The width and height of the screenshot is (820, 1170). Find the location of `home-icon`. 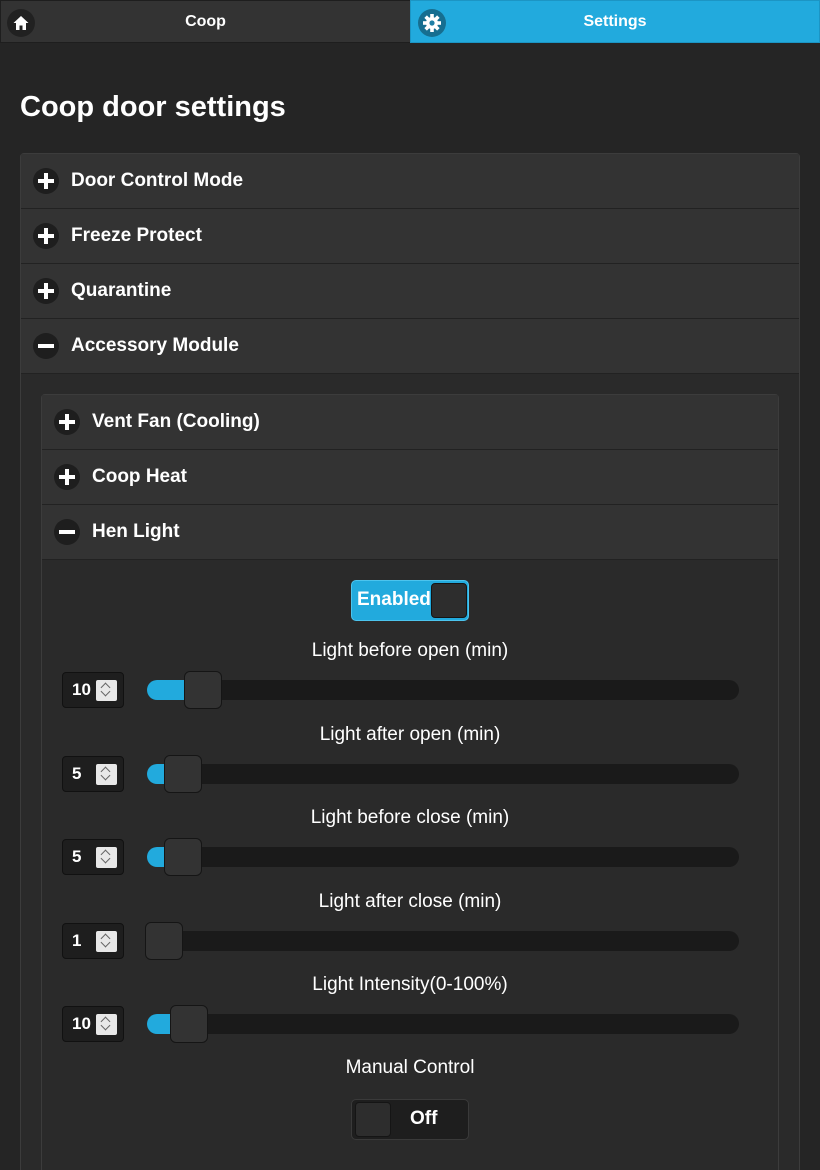

home-icon is located at coordinates (21, 23).